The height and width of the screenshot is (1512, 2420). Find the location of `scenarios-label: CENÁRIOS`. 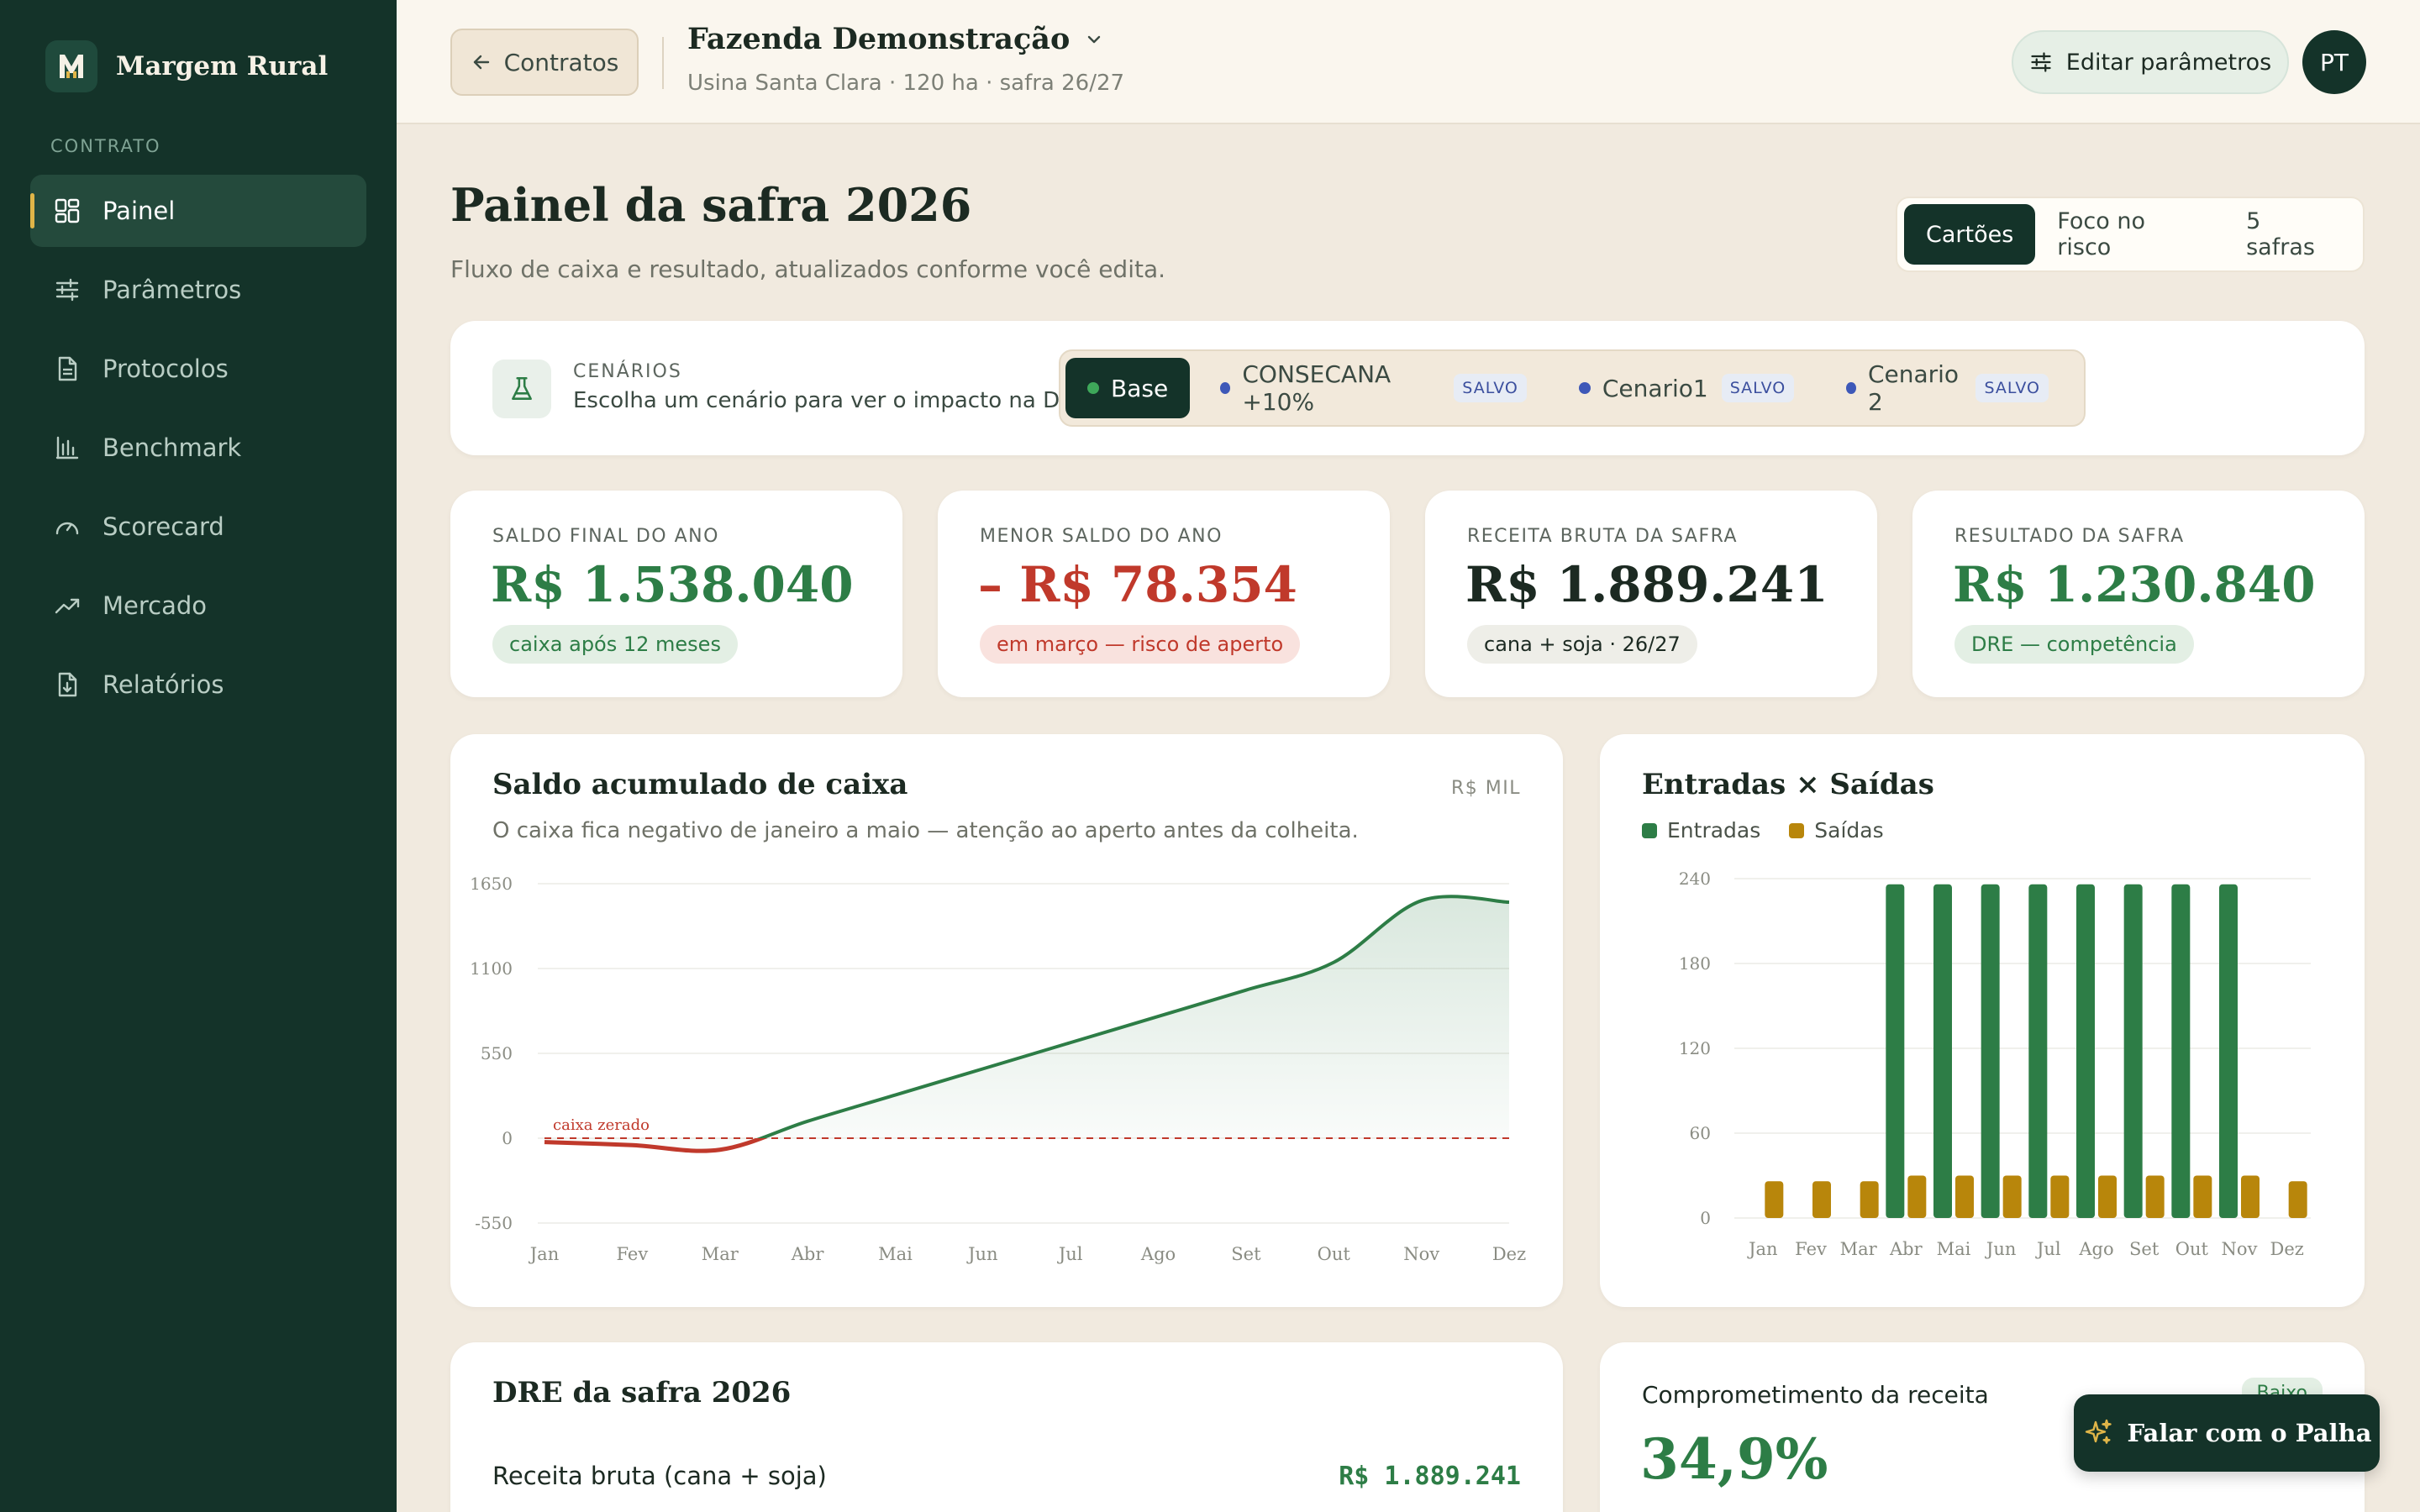

scenarios-label: CENÁRIOS is located at coordinates (628, 371).